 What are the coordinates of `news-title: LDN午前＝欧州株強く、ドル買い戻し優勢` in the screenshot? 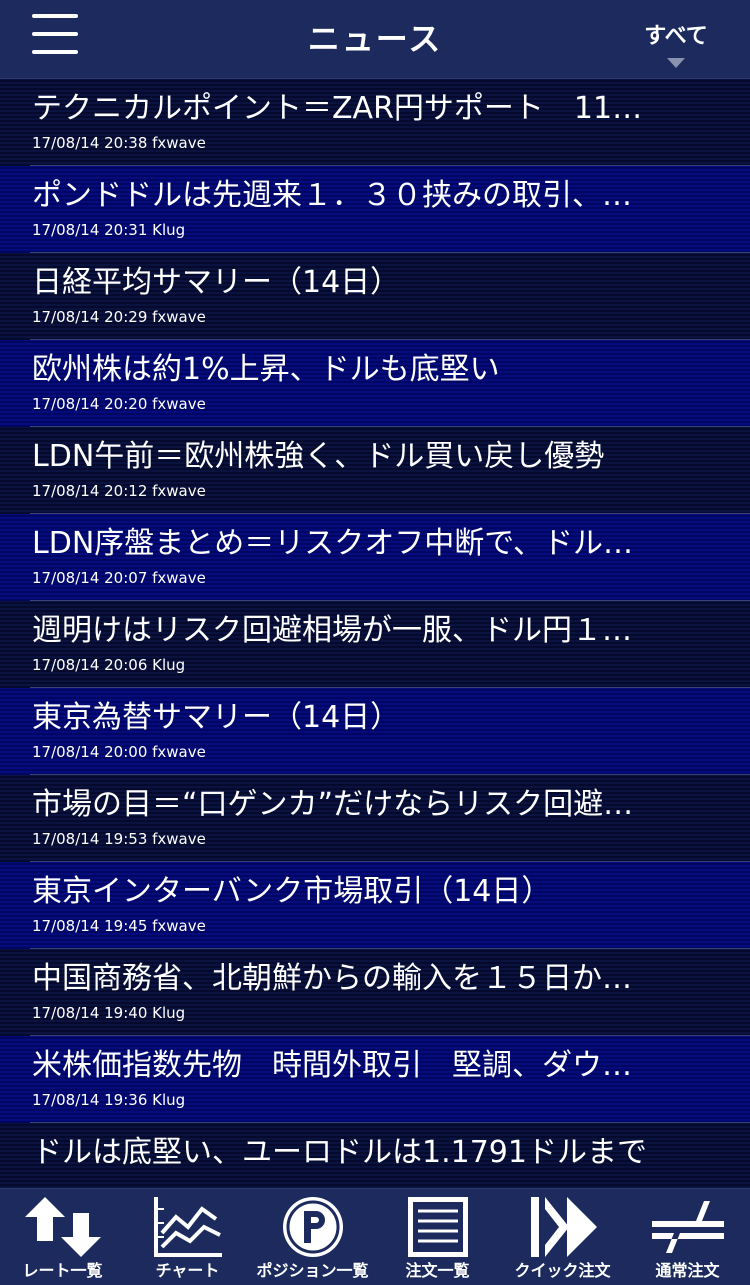 It's located at (318, 456).